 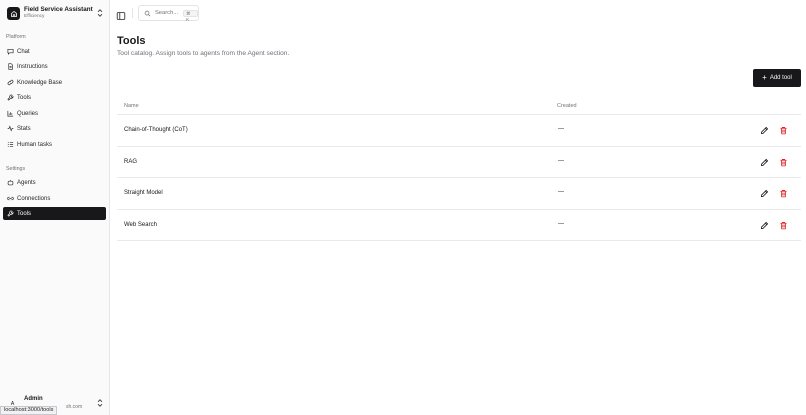 I want to click on sidebar-item-stats: Stats, so click(x=54, y=128).